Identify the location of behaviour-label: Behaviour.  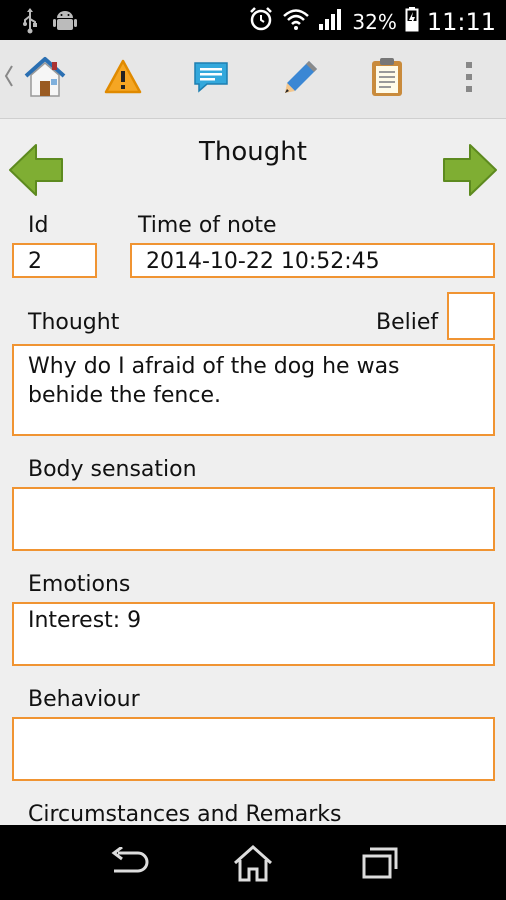
(84, 699).